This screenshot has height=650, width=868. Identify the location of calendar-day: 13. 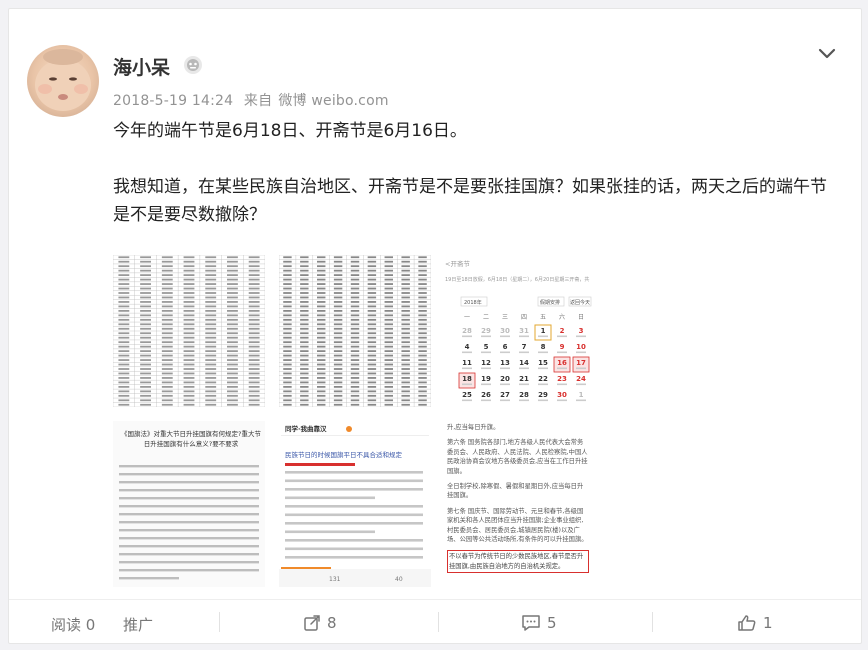
(505, 363).